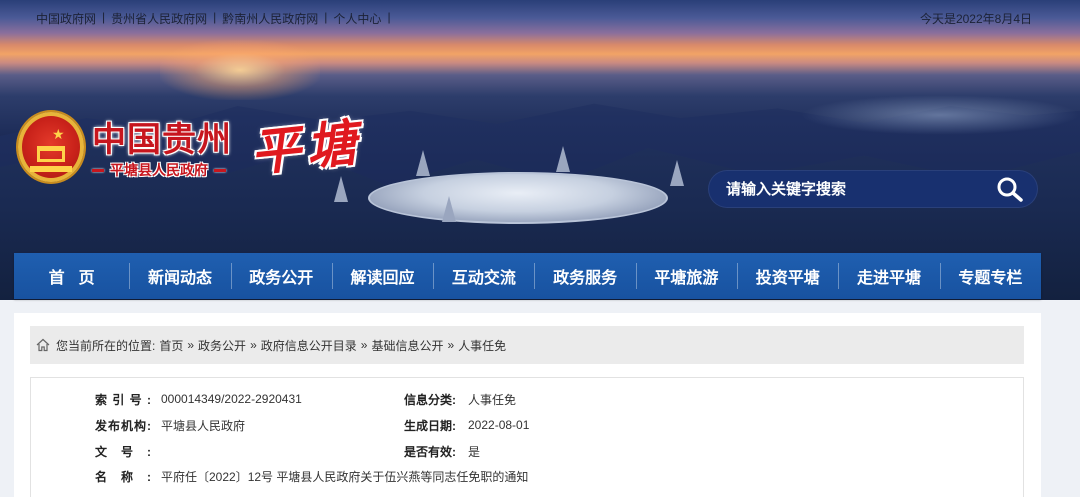 Image resolution: width=1080 pixels, height=497 pixels. Describe the element at coordinates (345, 476) in the screenshot. I see `name-value: 平府任〔2022〕12号 平塘县人民政府关于伍兴燕等同志任免职的通知` at that location.